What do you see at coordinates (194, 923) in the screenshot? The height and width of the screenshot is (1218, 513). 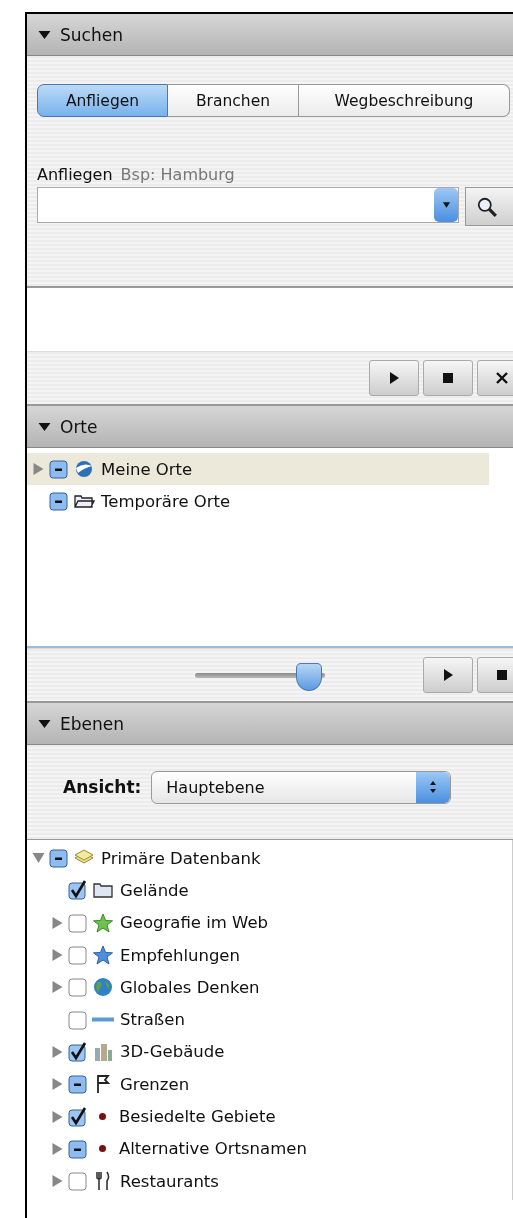 I see `tree-label: Geografie im Web` at bounding box center [194, 923].